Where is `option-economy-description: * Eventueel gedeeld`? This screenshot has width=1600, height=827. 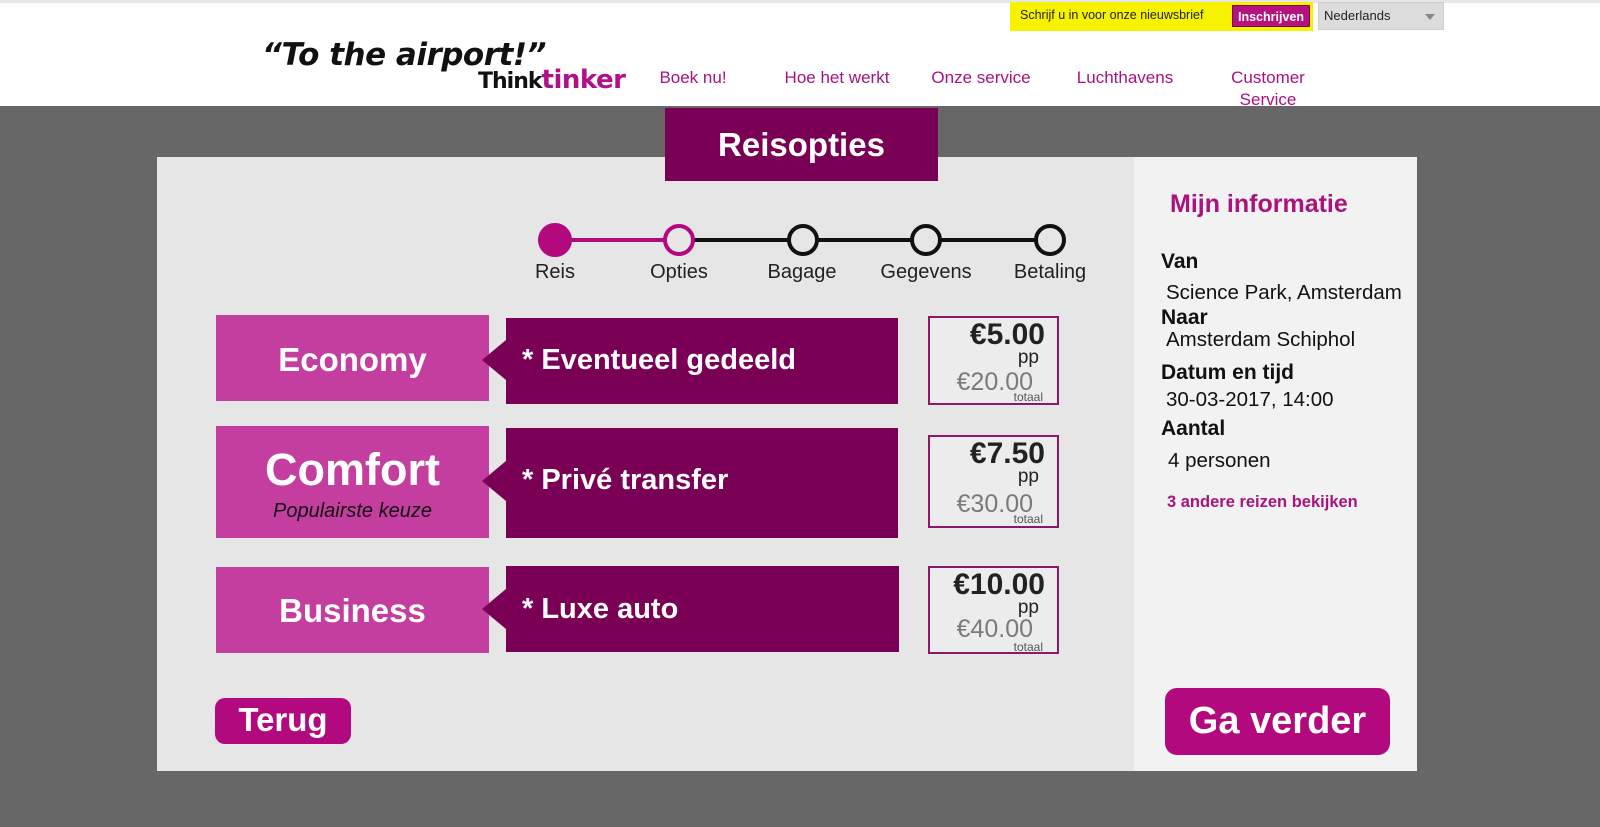
option-economy-description: * Eventueel gedeeld is located at coordinates (702, 361).